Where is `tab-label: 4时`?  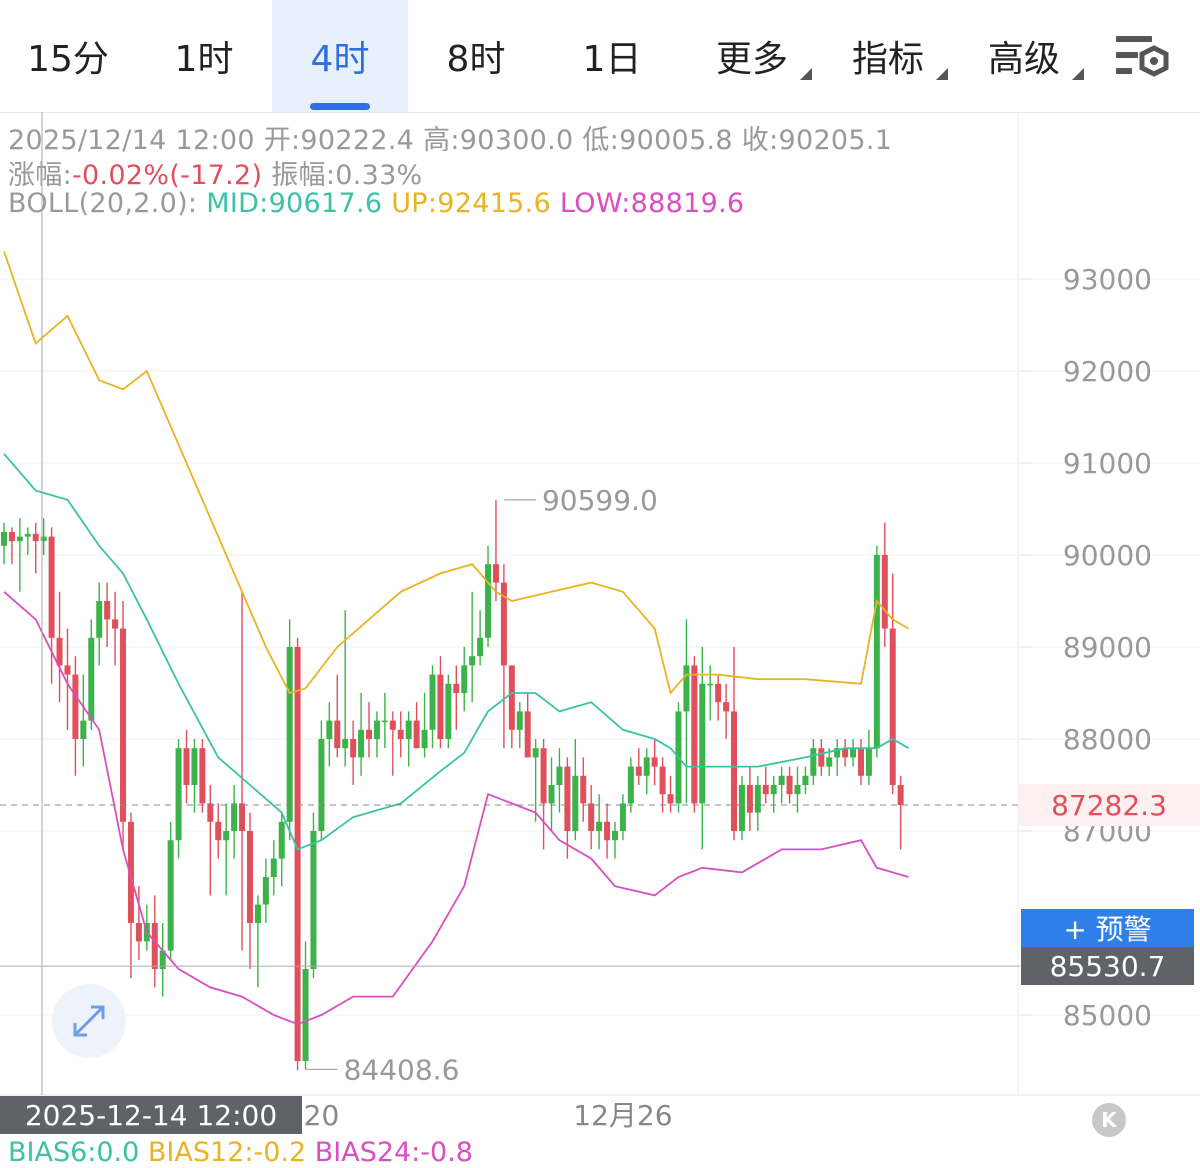
tab-label: 4时 is located at coordinates (340, 59).